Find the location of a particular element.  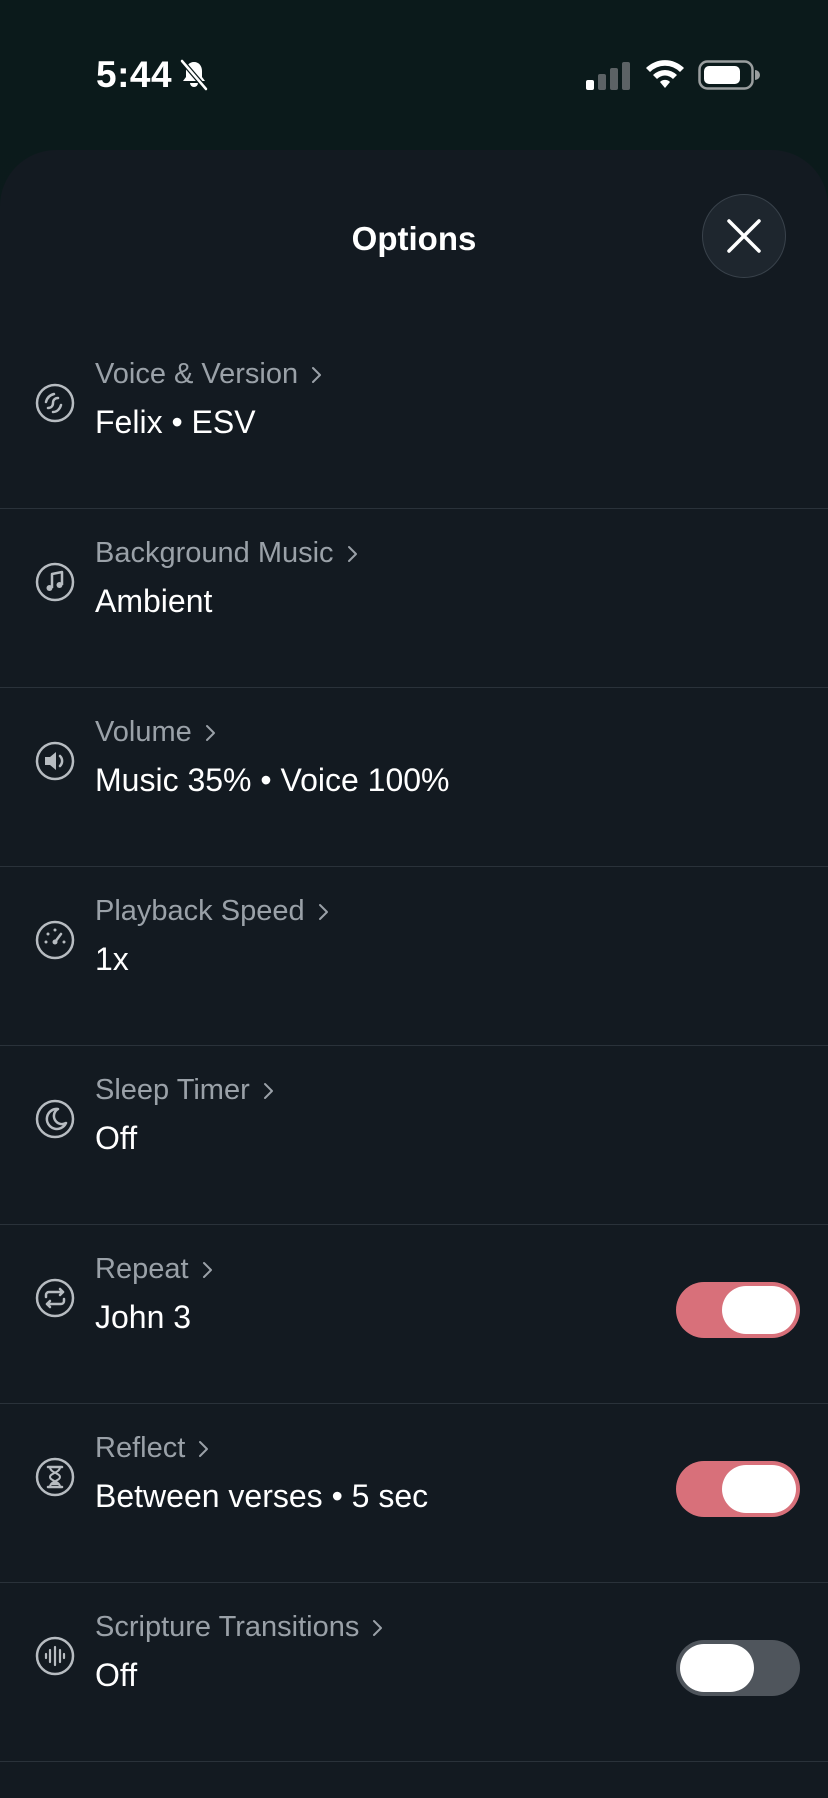

option-label: Scripture Transitions is located at coordinates (240, 1627).